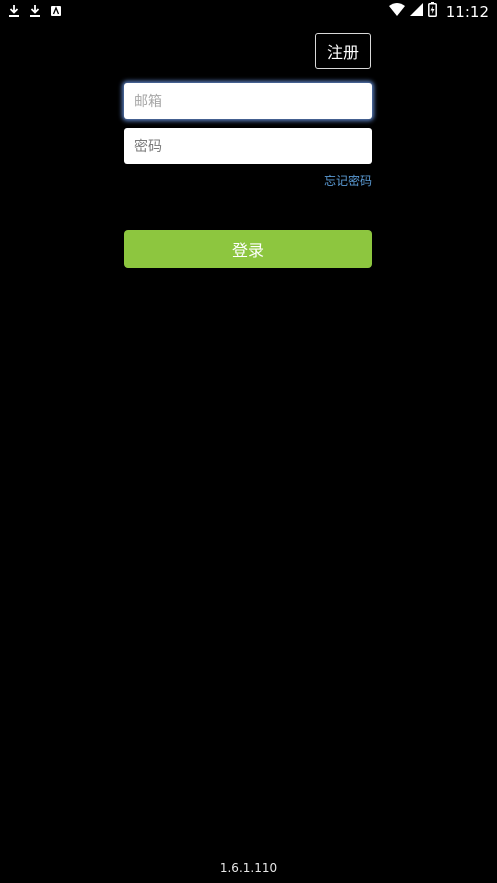 This screenshot has height=883, width=497. What do you see at coordinates (343, 51) in the screenshot?
I see `register-button: 注册` at bounding box center [343, 51].